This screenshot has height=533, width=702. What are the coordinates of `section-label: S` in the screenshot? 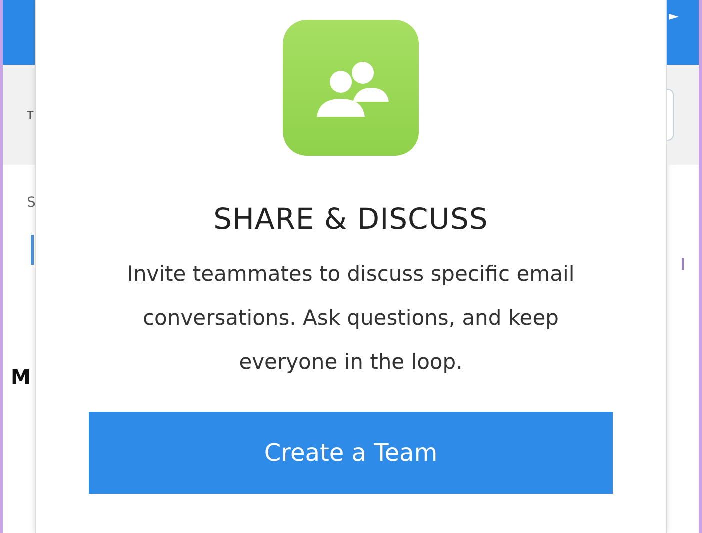 It's located at (31, 203).